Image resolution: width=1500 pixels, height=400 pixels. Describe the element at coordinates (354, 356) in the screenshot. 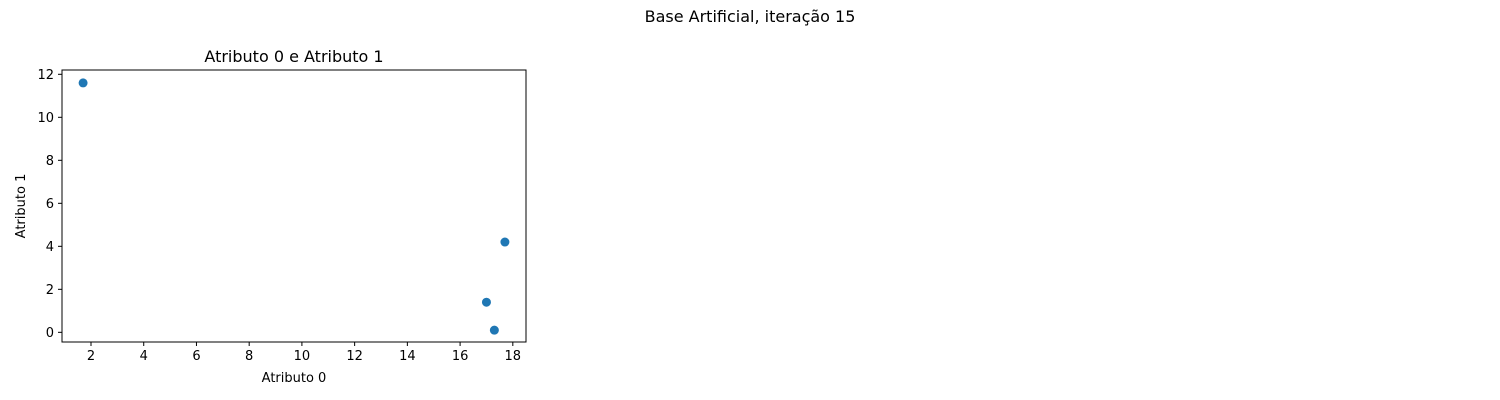

I see `x-tick-label: 12` at that location.